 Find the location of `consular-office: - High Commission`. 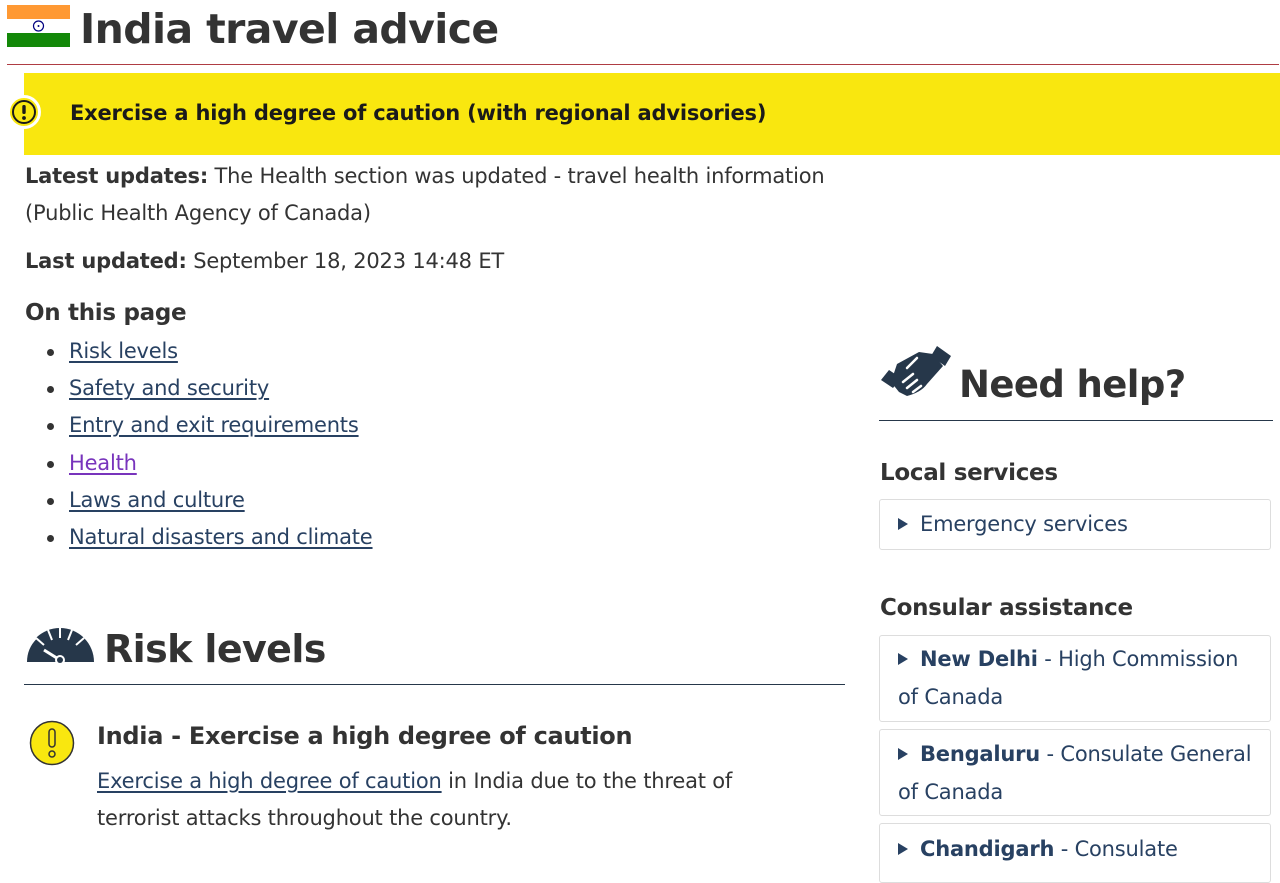

consular-office: - High Commission is located at coordinates (1141, 659).